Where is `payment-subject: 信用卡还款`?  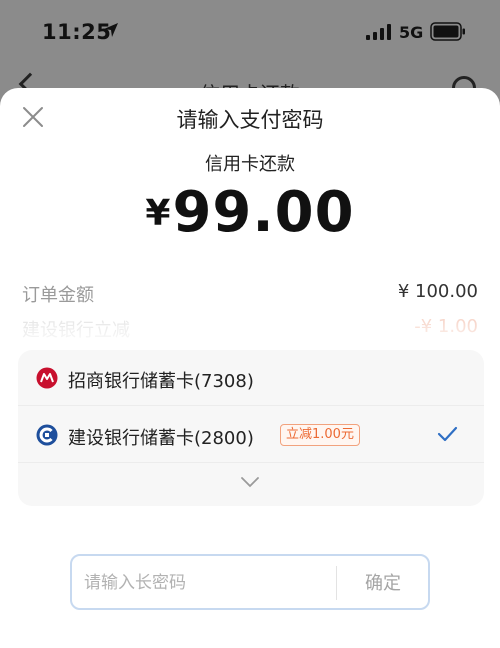
payment-subject: 信用卡还款 is located at coordinates (250, 164).